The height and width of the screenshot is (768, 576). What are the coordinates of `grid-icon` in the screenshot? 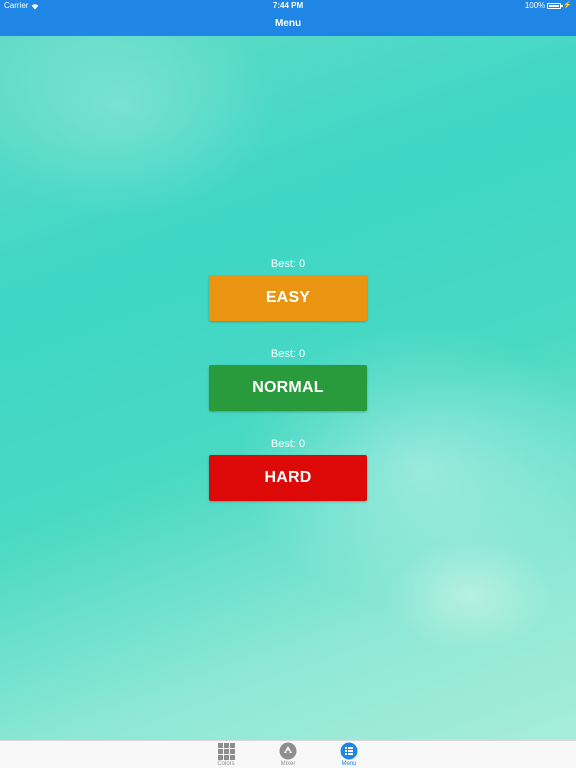 It's located at (226, 751).